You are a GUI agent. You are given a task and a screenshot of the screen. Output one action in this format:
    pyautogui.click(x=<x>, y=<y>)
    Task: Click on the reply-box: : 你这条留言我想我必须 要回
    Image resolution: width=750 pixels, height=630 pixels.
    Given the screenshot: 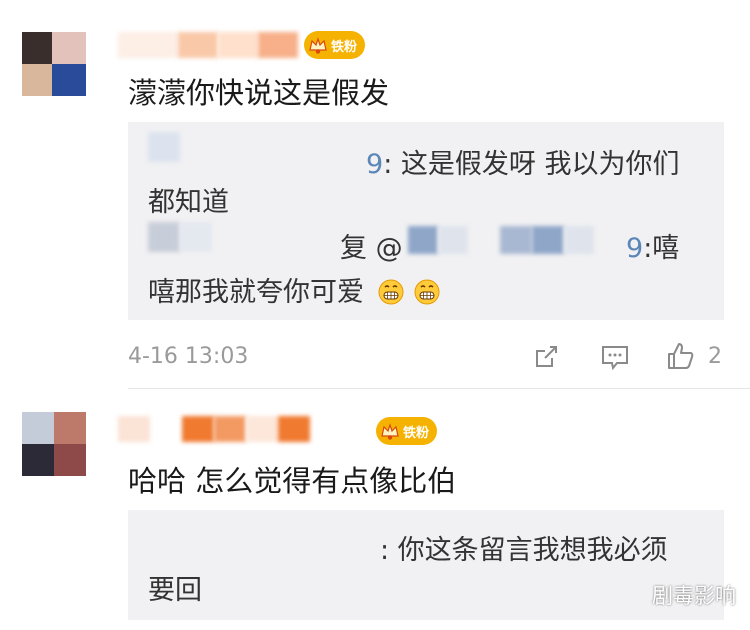 What is the action you would take?
    pyautogui.click(x=426, y=565)
    